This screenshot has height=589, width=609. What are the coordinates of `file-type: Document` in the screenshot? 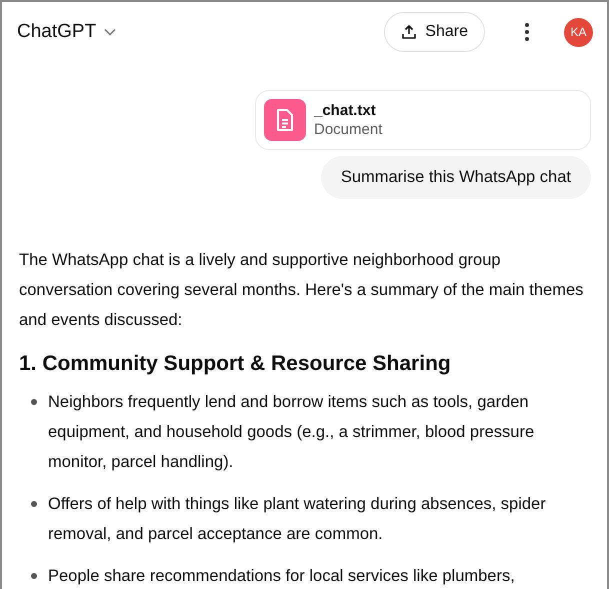 It's located at (348, 129).